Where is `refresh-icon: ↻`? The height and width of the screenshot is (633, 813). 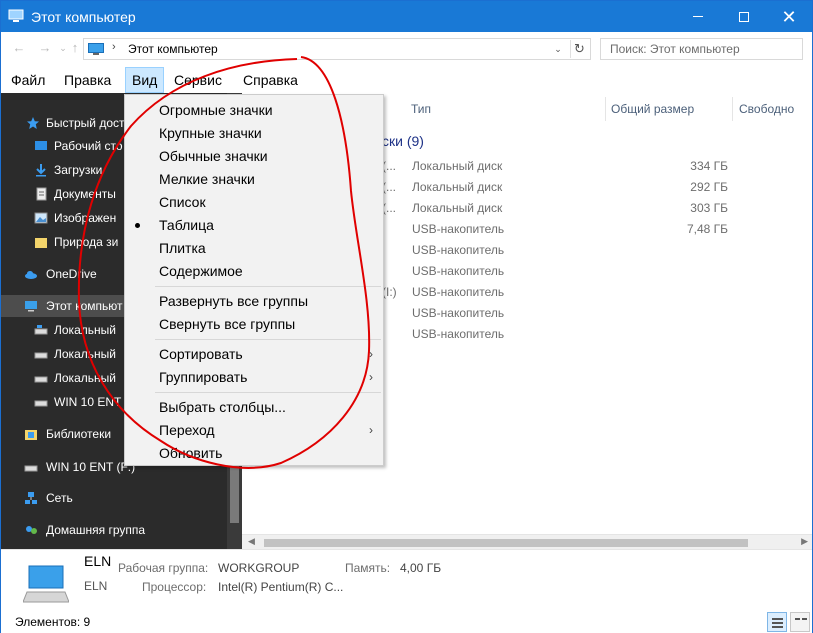
refresh-icon: ↻ is located at coordinates (579, 49).